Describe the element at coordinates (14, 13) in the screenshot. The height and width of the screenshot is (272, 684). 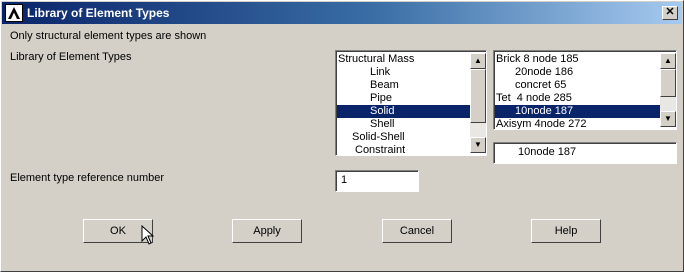
I see `ansys-logo-icon` at that location.